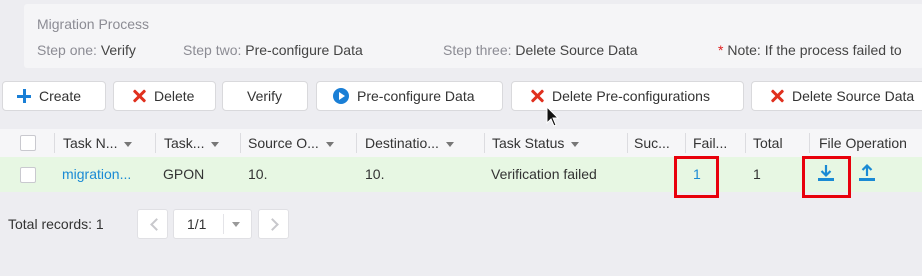  What do you see at coordinates (863, 143) in the screenshot?
I see `column-header-file-operation: File Operation` at bounding box center [863, 143].